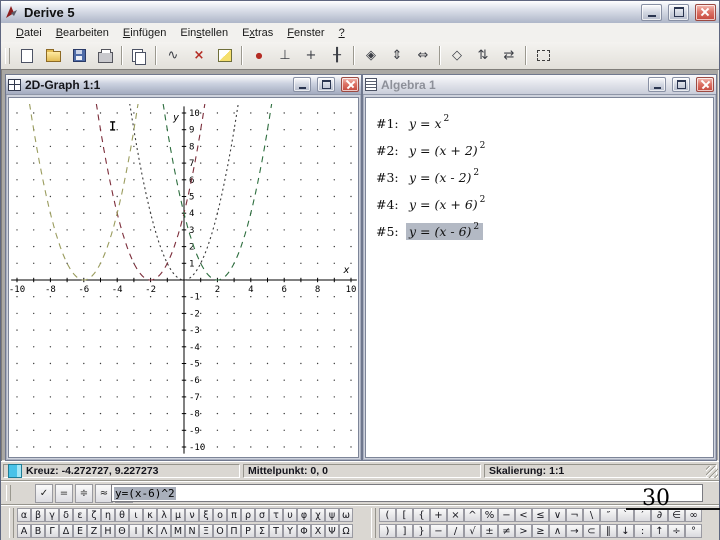 The height and width of the screenshot is (540, 720). I want to click on math-sym-1-18-button: ∞, so click(693, 515).